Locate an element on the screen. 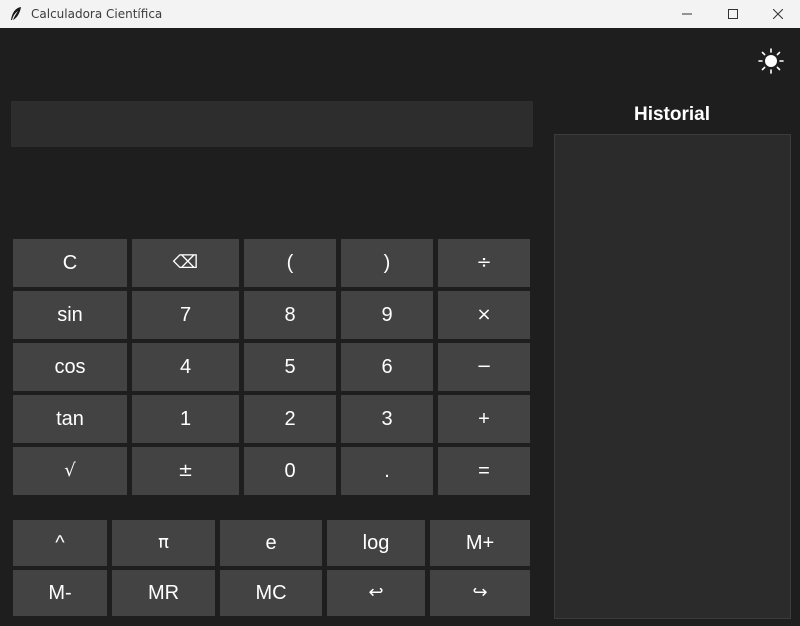  button-label: log is located at coordinates (376, 543).